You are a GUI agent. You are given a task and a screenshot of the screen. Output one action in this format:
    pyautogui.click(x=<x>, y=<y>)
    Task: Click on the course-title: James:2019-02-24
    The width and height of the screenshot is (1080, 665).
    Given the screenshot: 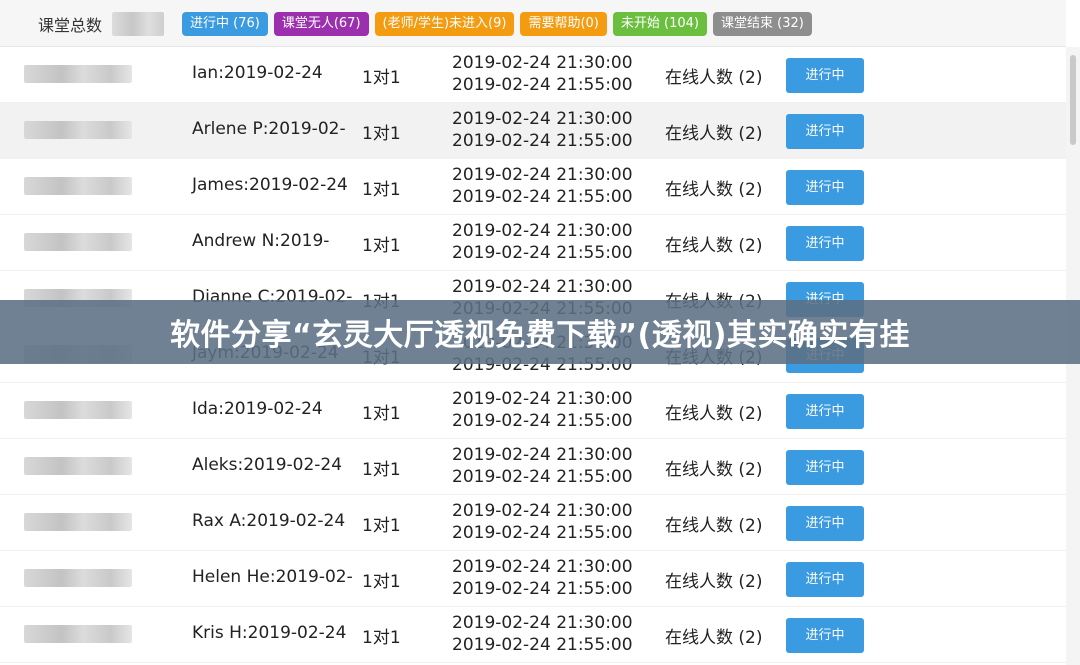 What is the action you would take?
    pyautogui.click(x=270, y=185)
    